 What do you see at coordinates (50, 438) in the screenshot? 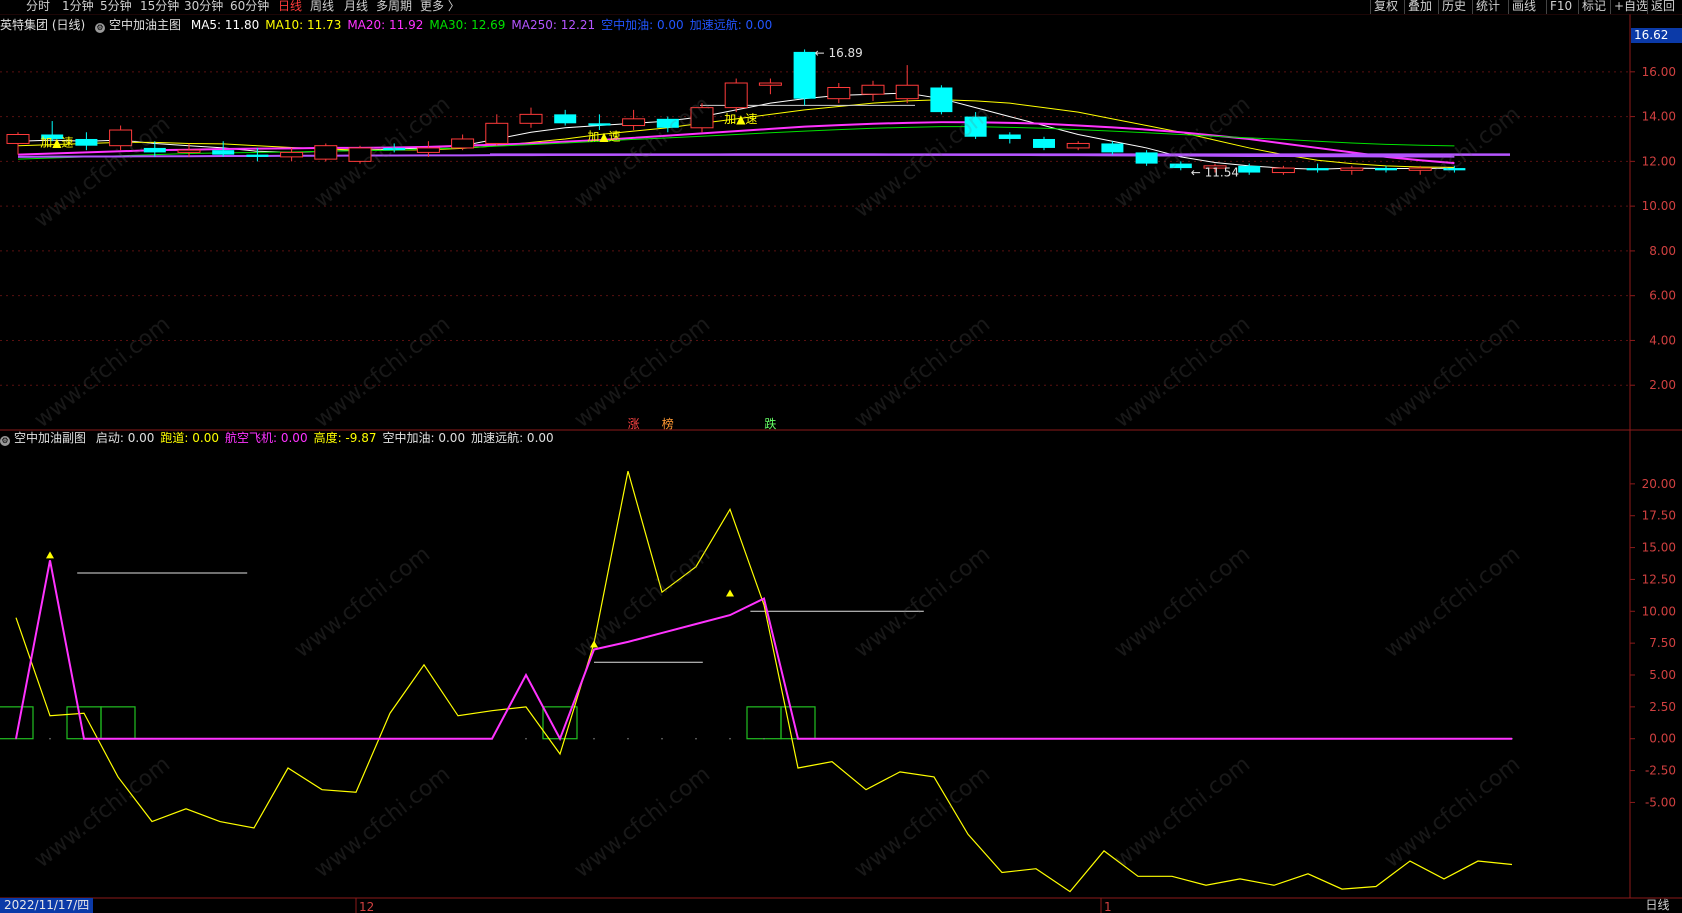
I see `sub-indicator-name: 空中加油副图` at bounding box center [50, 438].